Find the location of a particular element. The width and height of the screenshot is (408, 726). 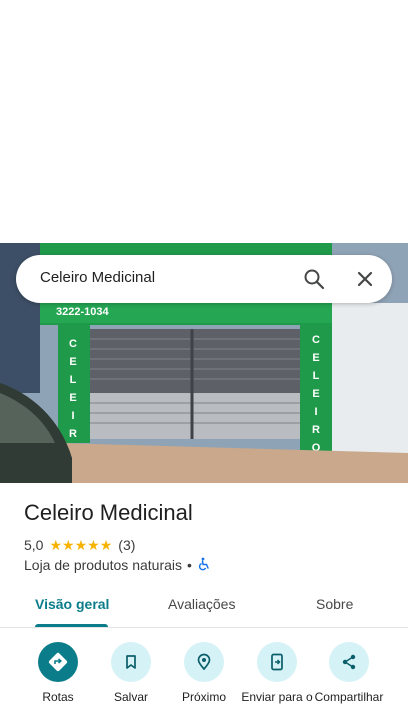

tab-bar: Visão geral Avaliações Sobre is located at coordinates (204, 606).